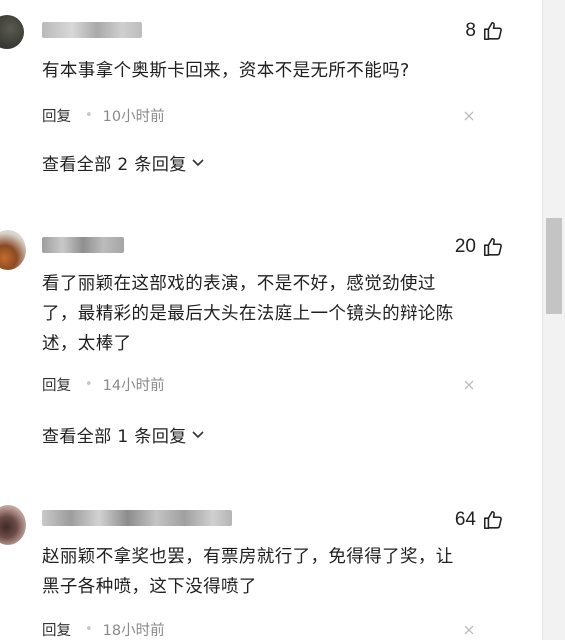 The width and height of the screenshot is (565, 640). What do you see at coordinates (465, 246) in the screenshot?
I see `like-count: 20` at bounding box center [465, 246].